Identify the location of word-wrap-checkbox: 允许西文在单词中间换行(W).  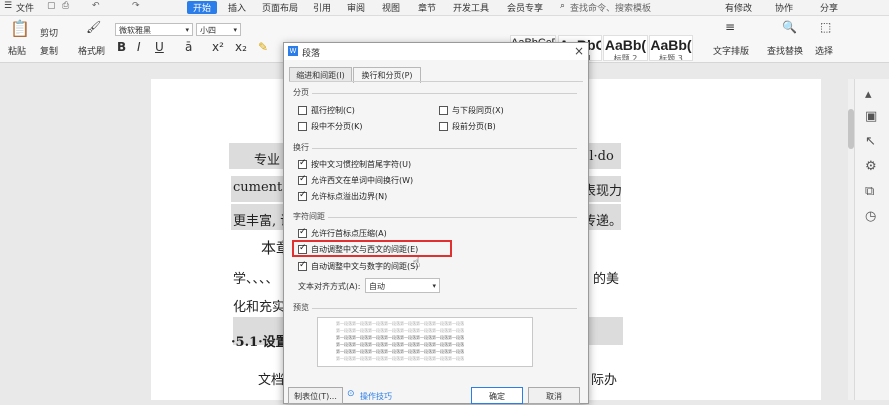
(355, 180).